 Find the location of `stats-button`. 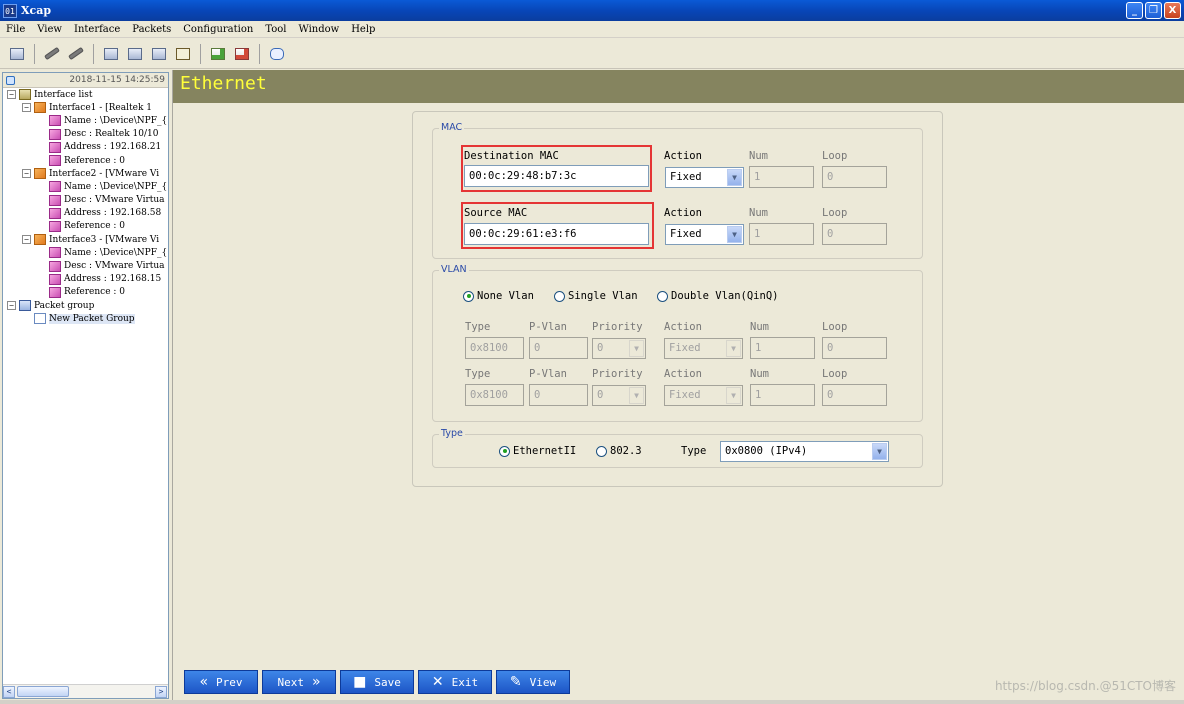

stats-button is located at coordinates (111, 54).